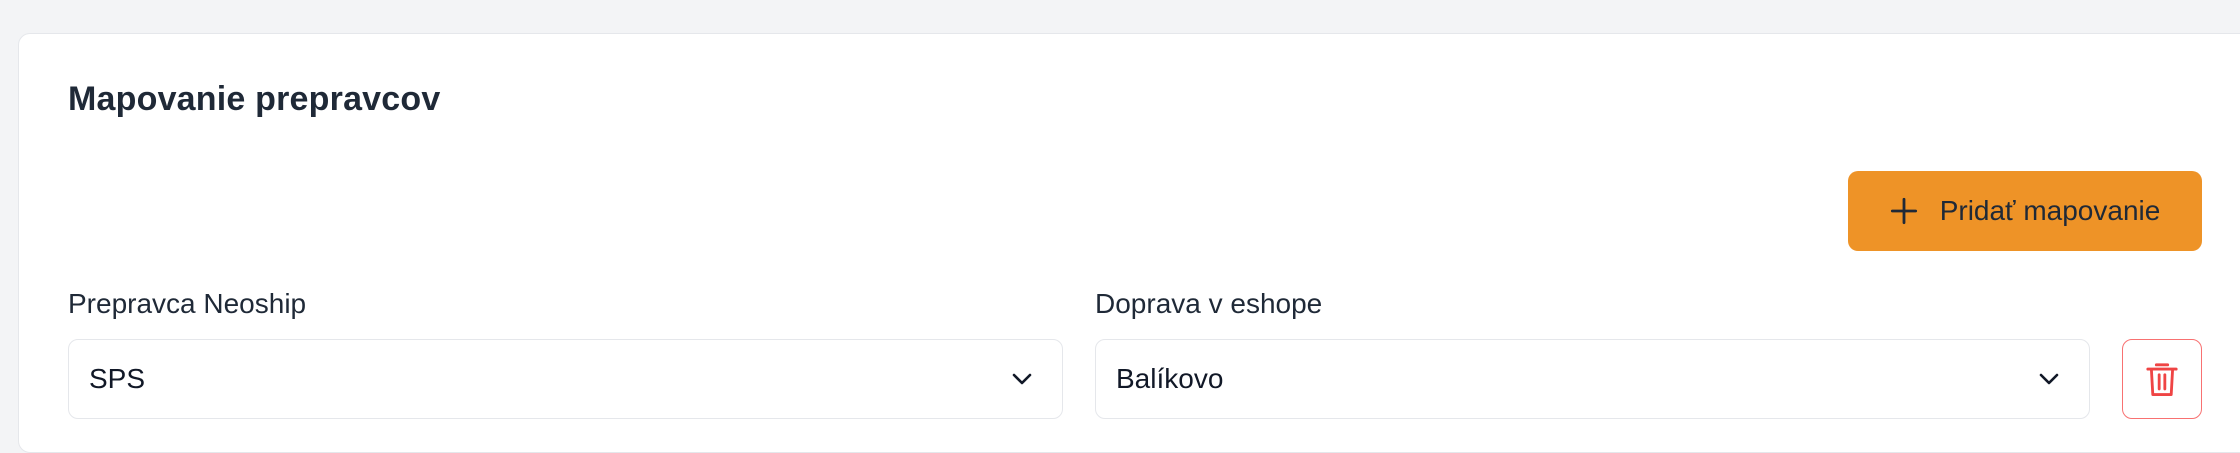  What do you see at coordinates (1170, 378) in the screenshot?
I see `shipping-select-value: Balíkovo` at bounding box center [1170, 378].